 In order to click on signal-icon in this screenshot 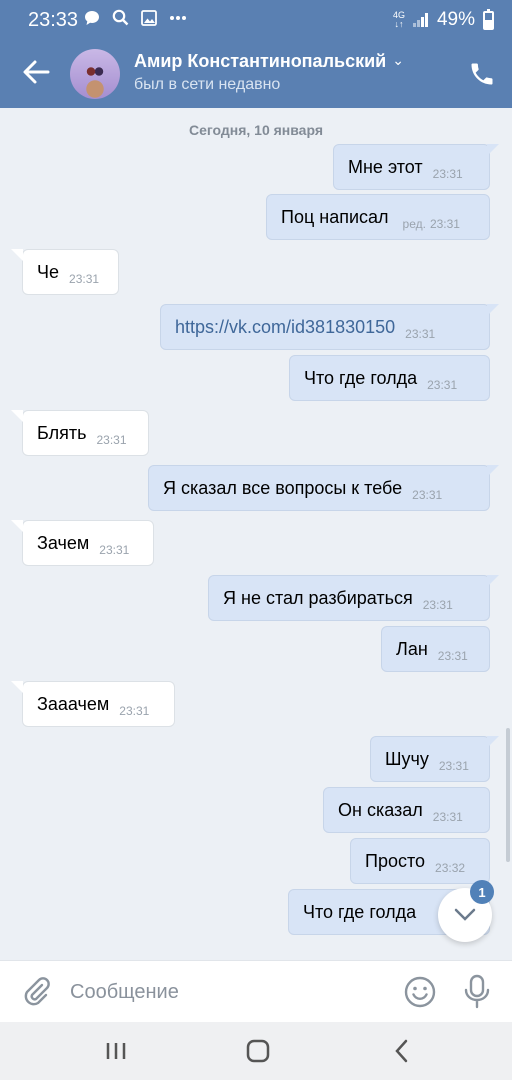, I will do `click(420, 20)`.